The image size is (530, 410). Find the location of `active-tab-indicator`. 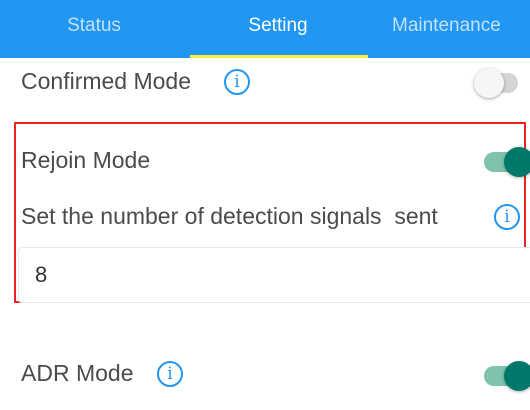

active-tab-indicator is located at coordinates (279, 56).